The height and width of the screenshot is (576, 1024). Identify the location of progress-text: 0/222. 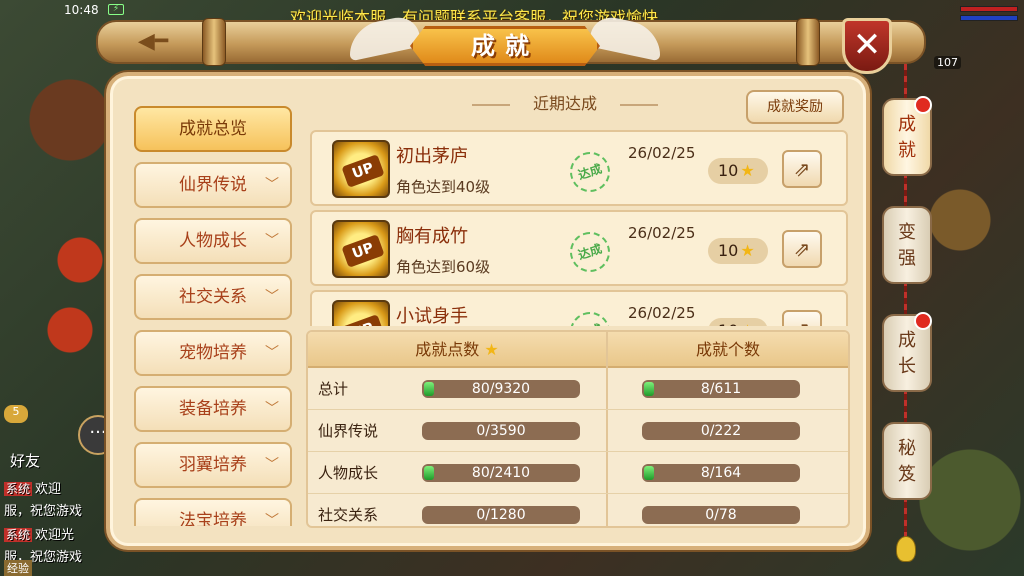
(721, 431).